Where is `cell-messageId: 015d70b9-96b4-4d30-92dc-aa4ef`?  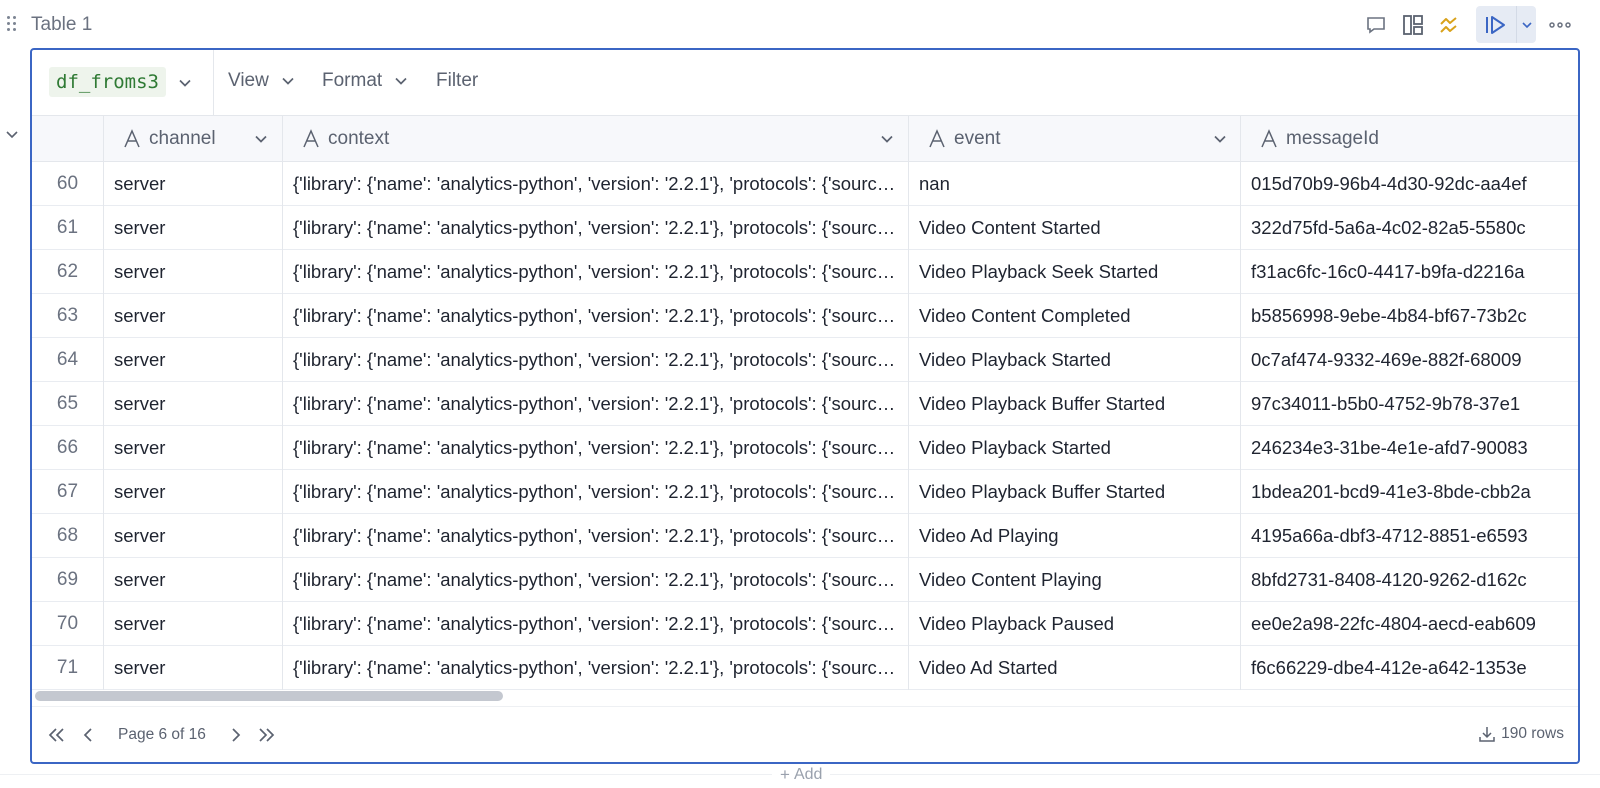
cell-messageId: 015d70b9-96b4-4d30-92dc-aa4ef is located at coordinates (1409, 184).